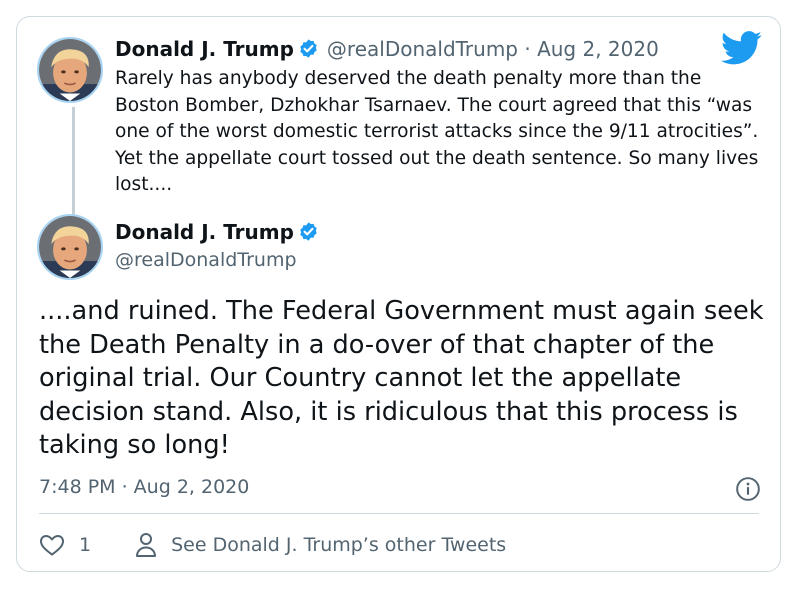  I want to click on see-other-tweets-link: See Donald J. Trump’s other Tweets, so click(338, 545).